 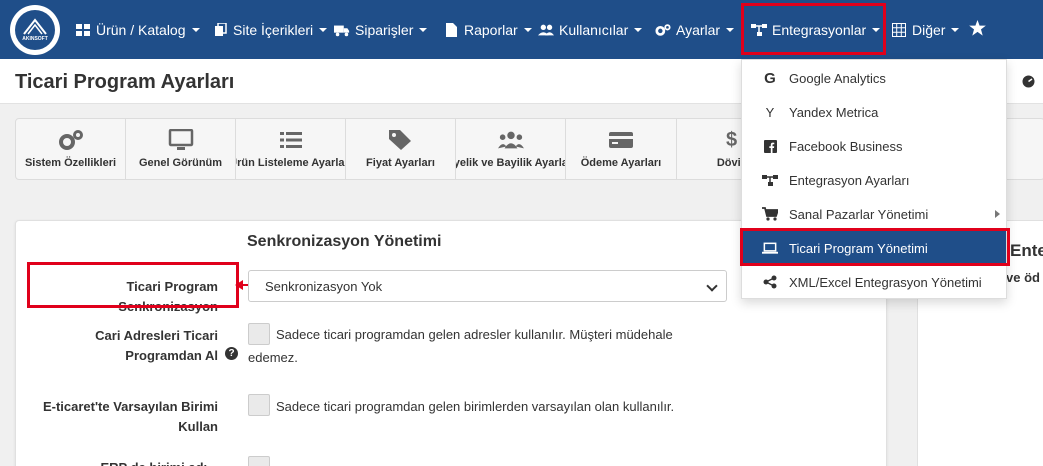 I want to click on dashboard-icon, so click(x=1028, y=83).